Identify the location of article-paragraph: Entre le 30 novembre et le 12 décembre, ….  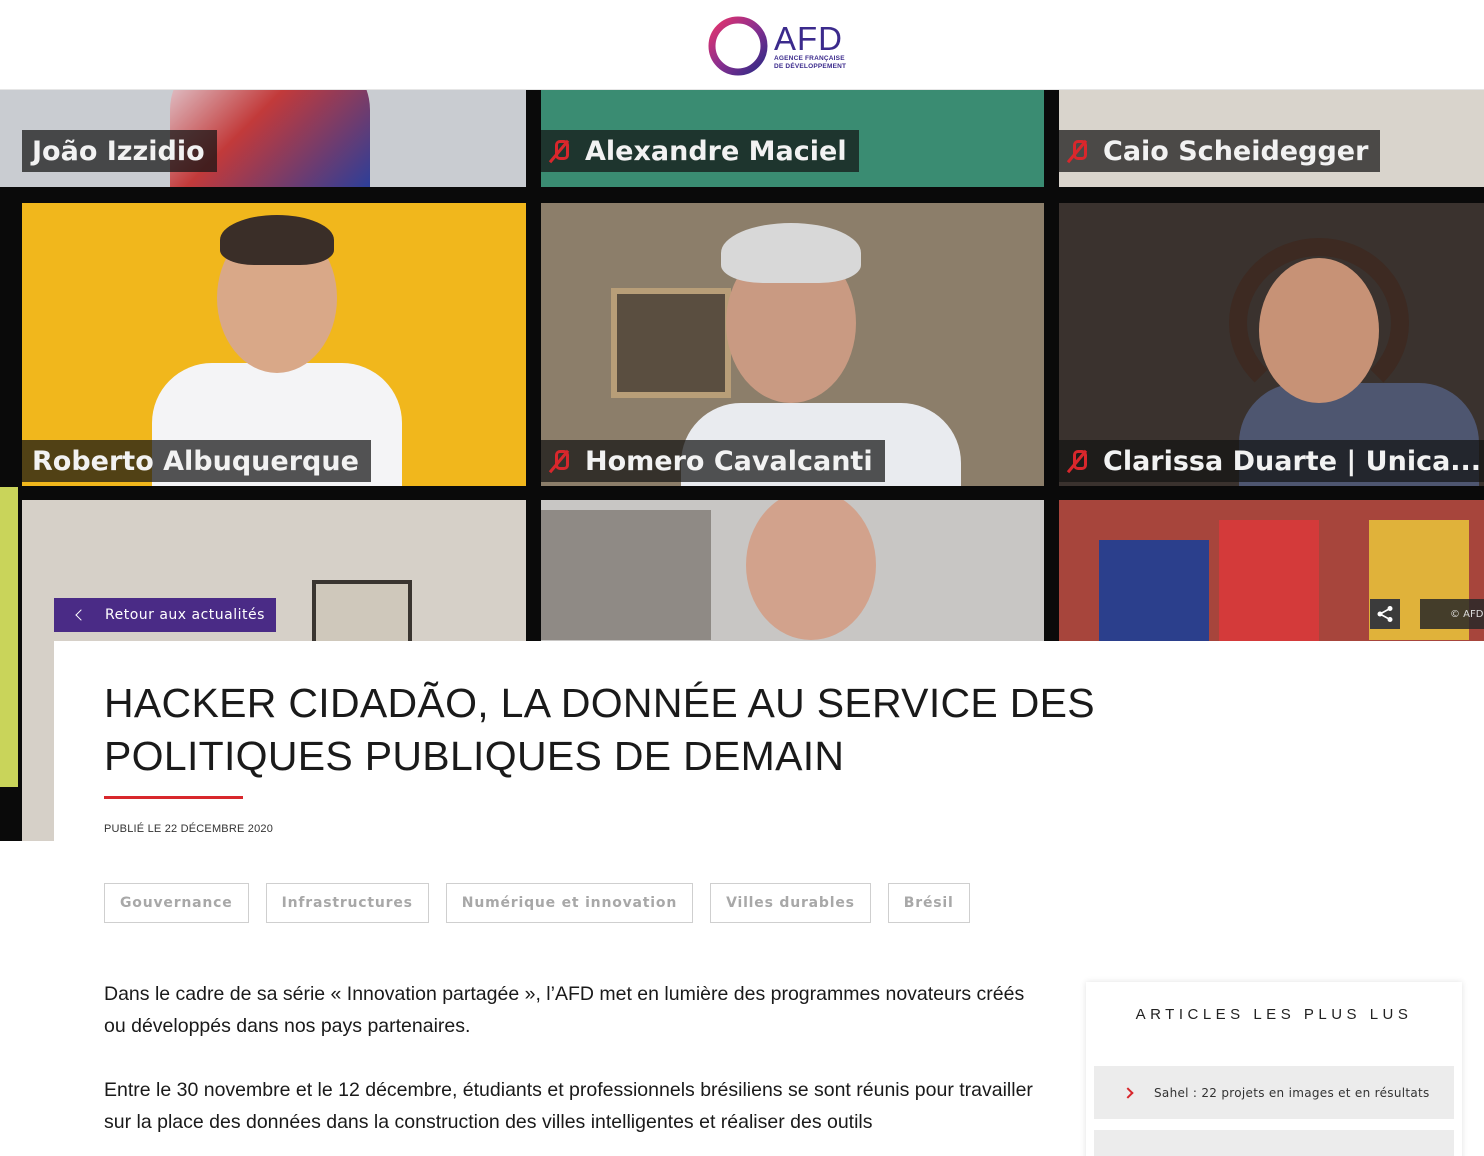
(568, 1106).